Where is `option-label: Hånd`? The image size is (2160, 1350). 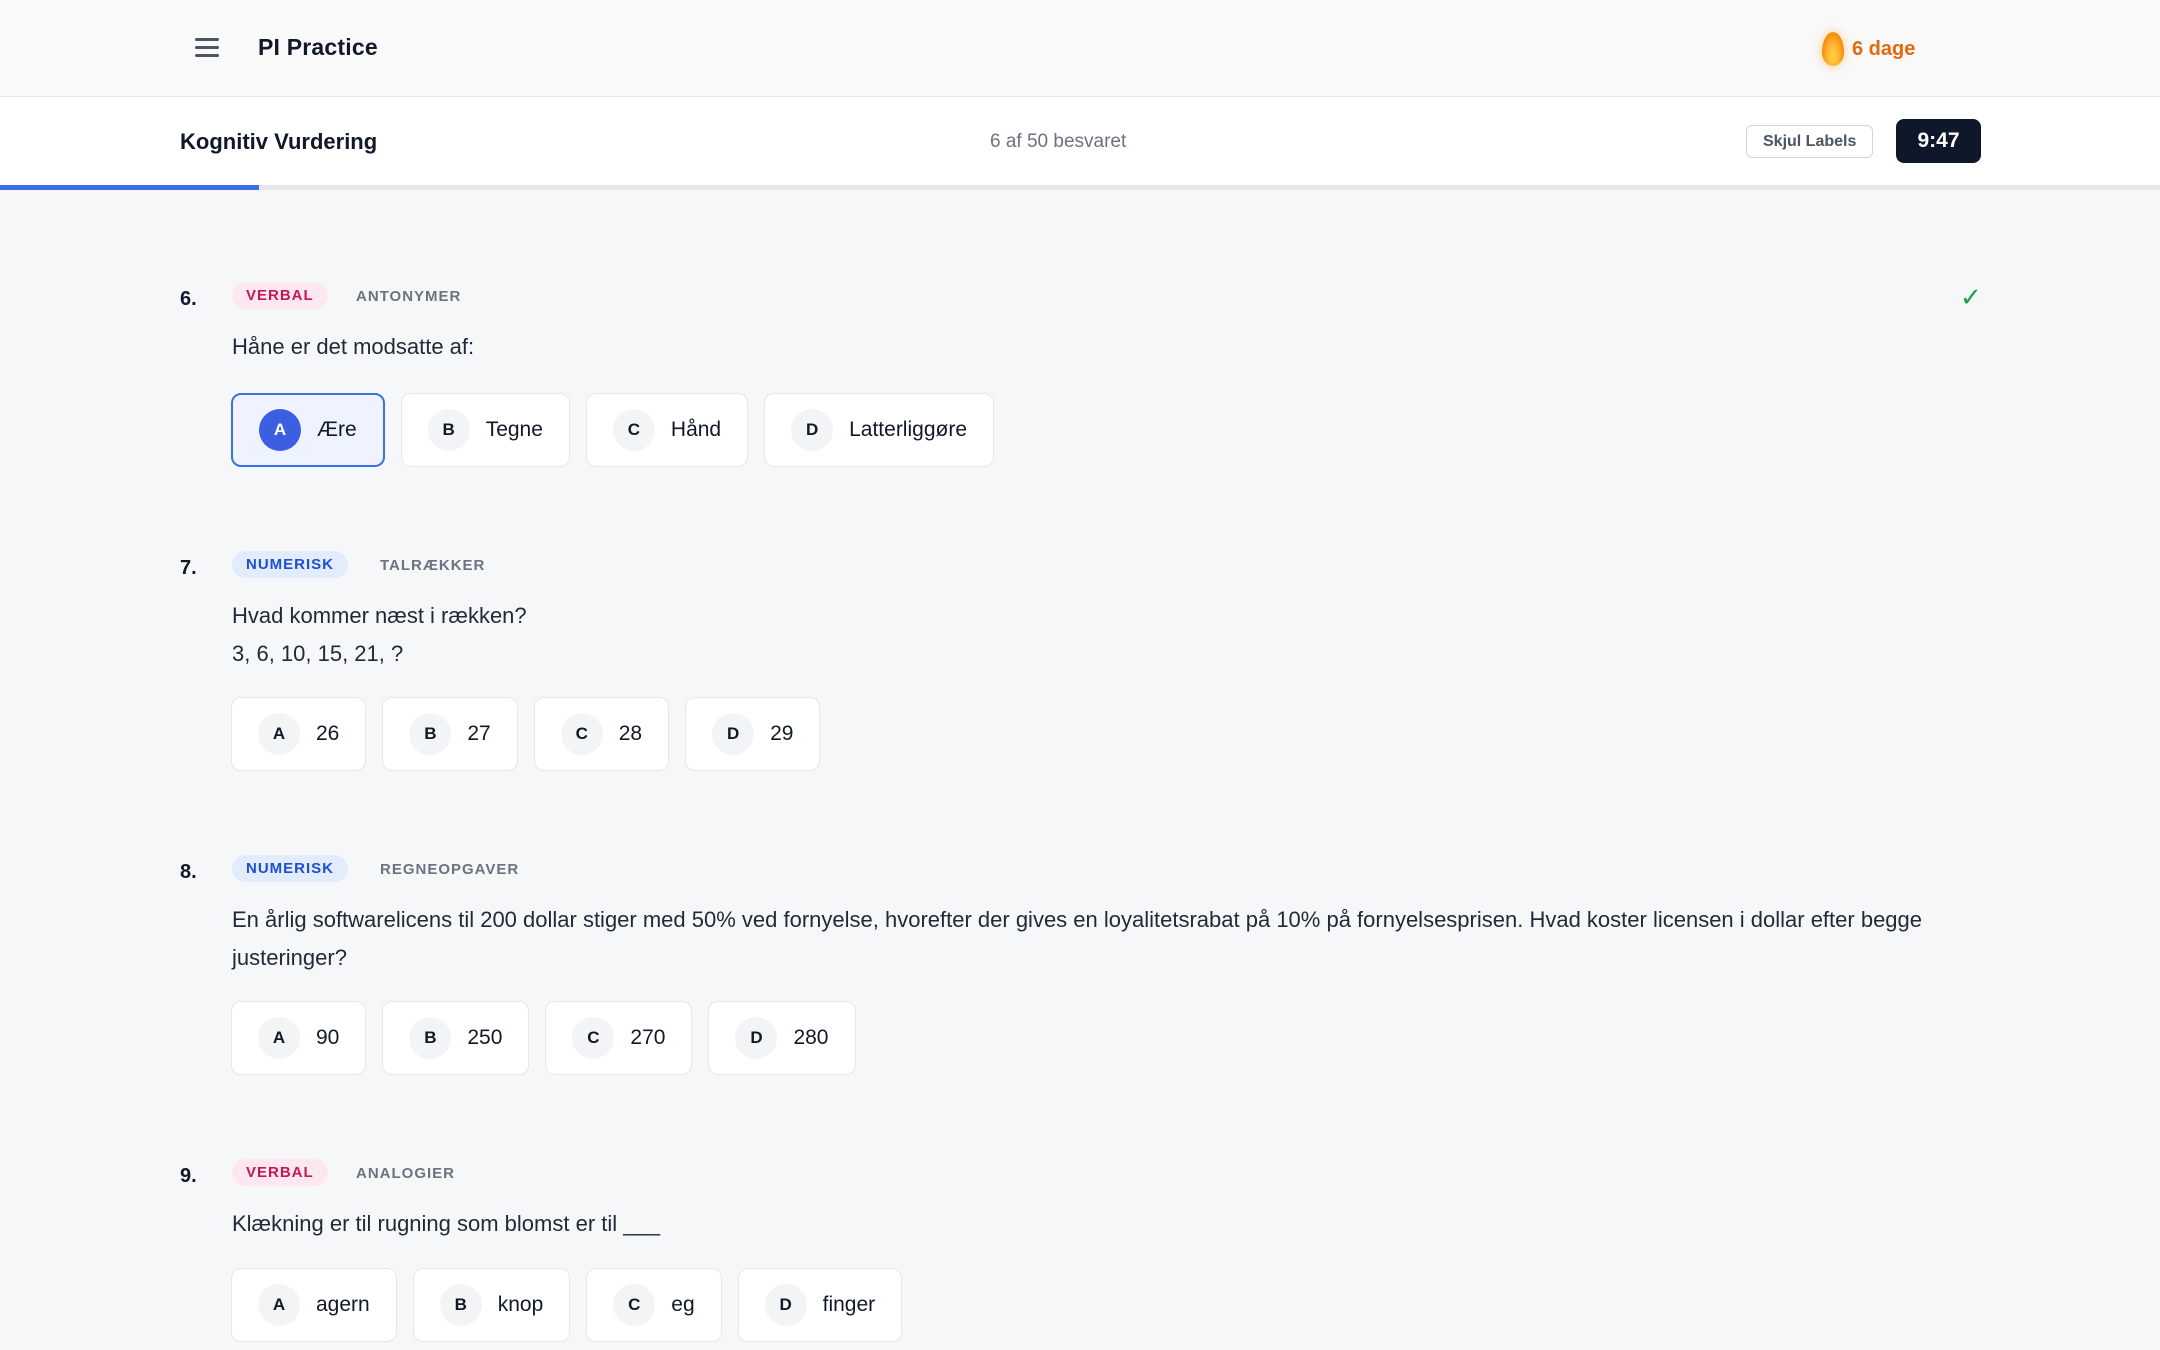 option-label: Hånd is located at coordinates (696, 429).